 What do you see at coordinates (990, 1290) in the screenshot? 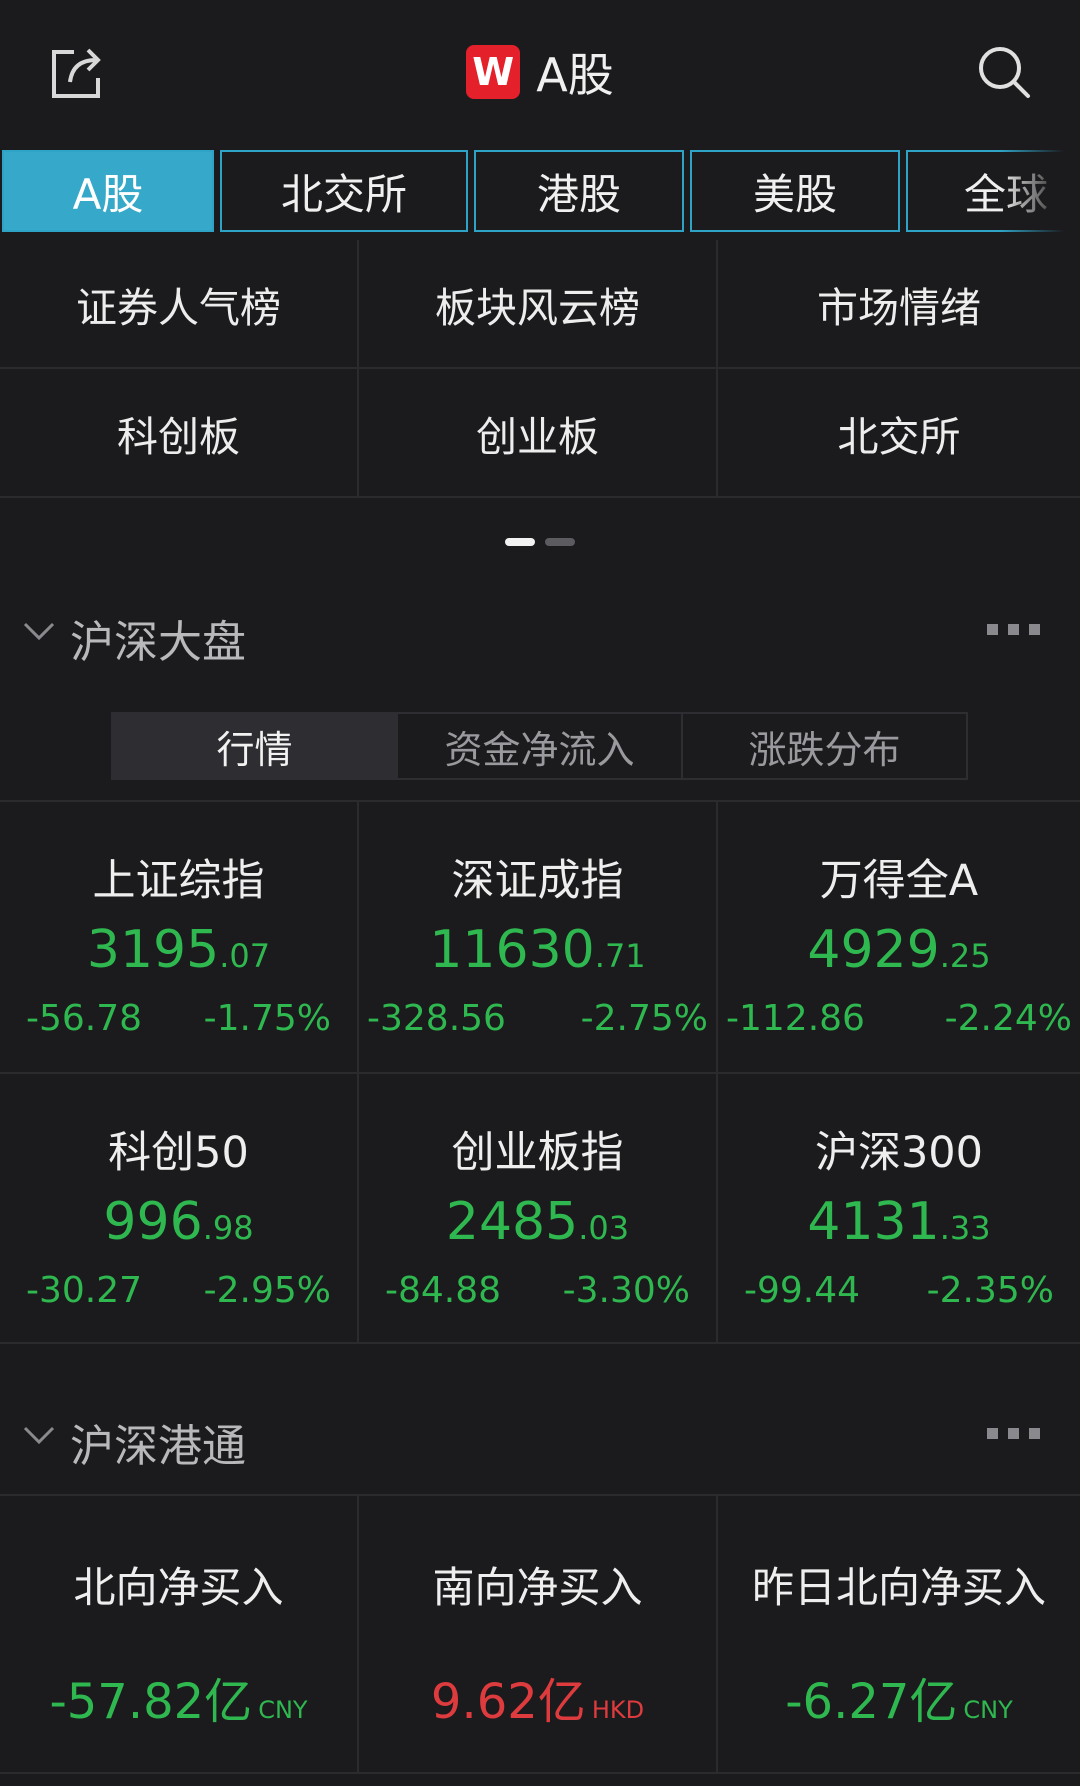
I see `index-pct: -2.35%` at bounding box center [990, 1290].